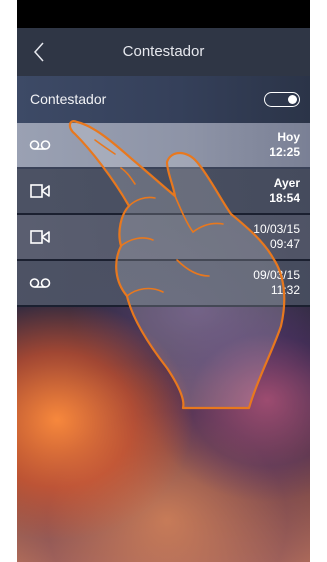  I want to click on message-row: Hoy 12:25, so click(163, 146).